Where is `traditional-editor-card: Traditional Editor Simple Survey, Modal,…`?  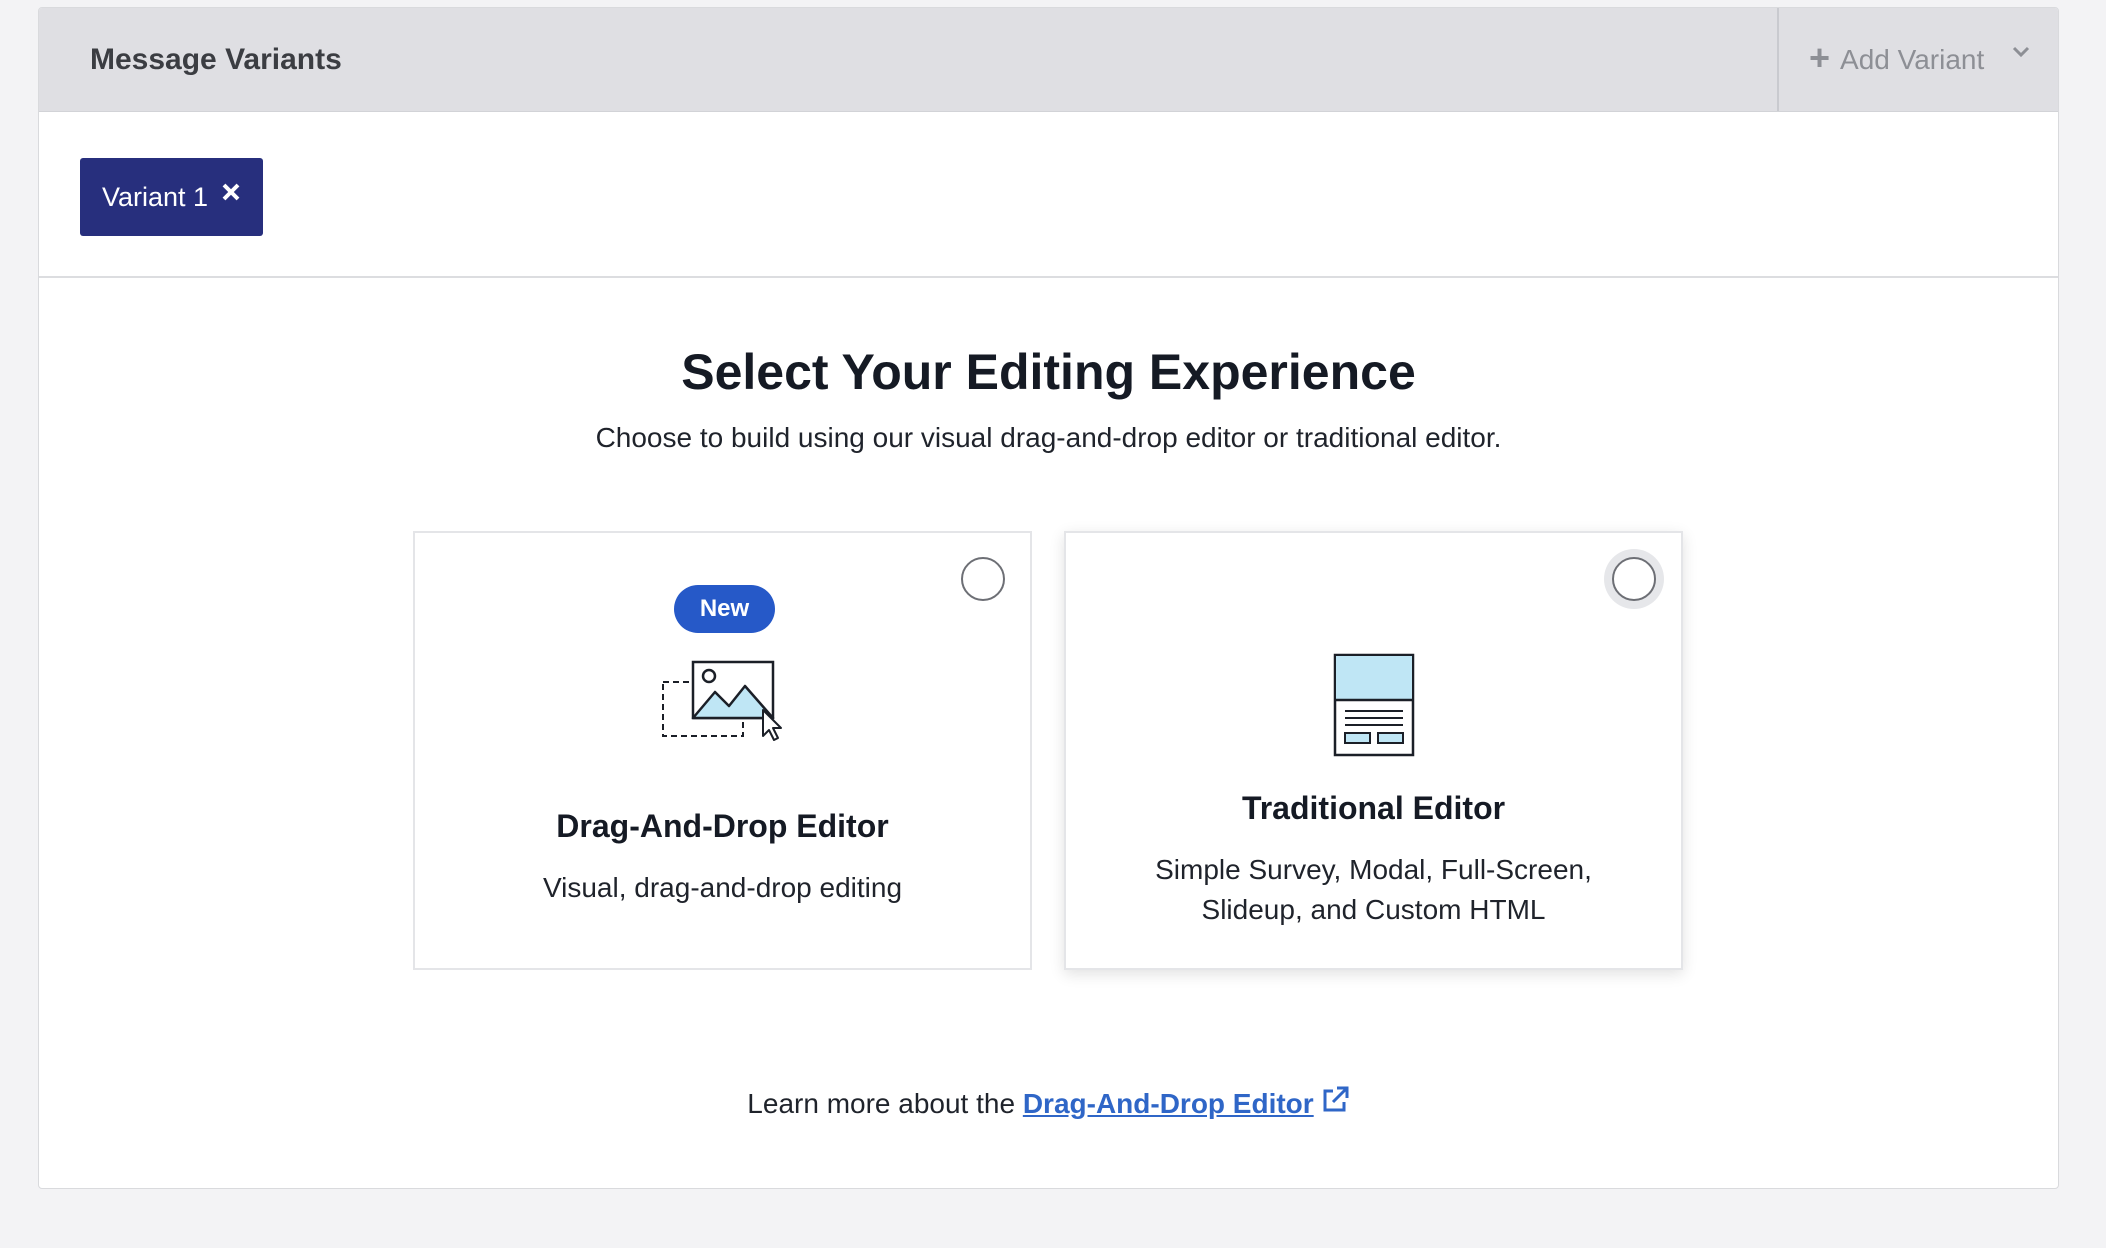 traditional-editor-card: Traditional Editor Simple Survey, Modal,… is located at coordinates (1373, 750).